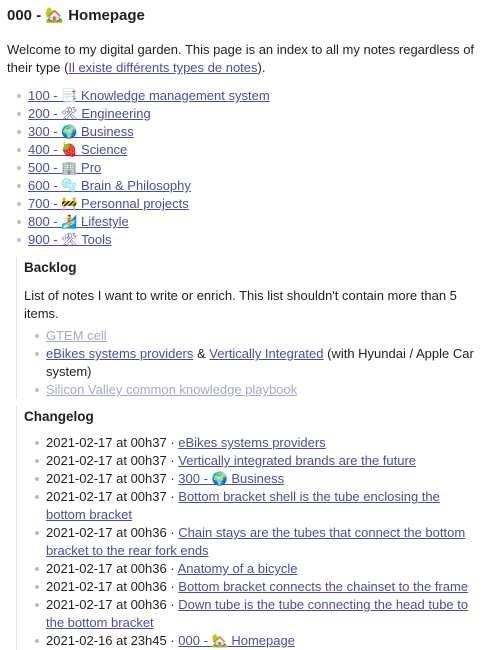 The width and height of the screenshot is (486, 650). What do you see at coordinates (244, 150) in the screenshot?
I see `list-item: 400 - 🍓 Science` at bounding box center [244, 150].